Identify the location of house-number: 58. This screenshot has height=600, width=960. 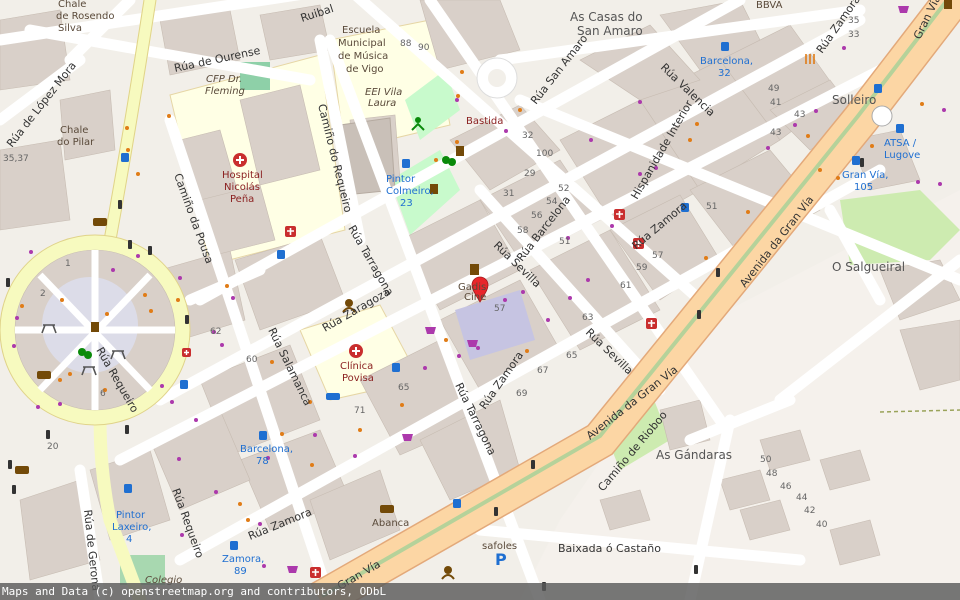
(523, 231).